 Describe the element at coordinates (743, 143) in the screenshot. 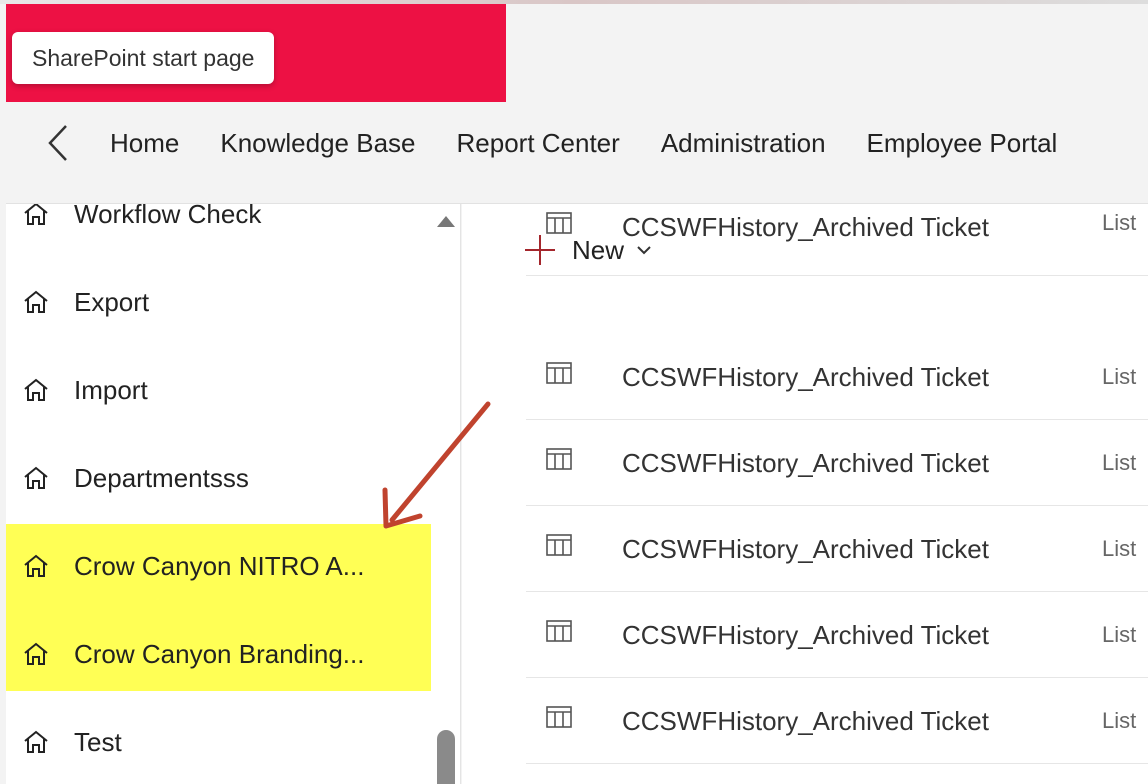

I see `nav-link-administration: Administration` at that location.